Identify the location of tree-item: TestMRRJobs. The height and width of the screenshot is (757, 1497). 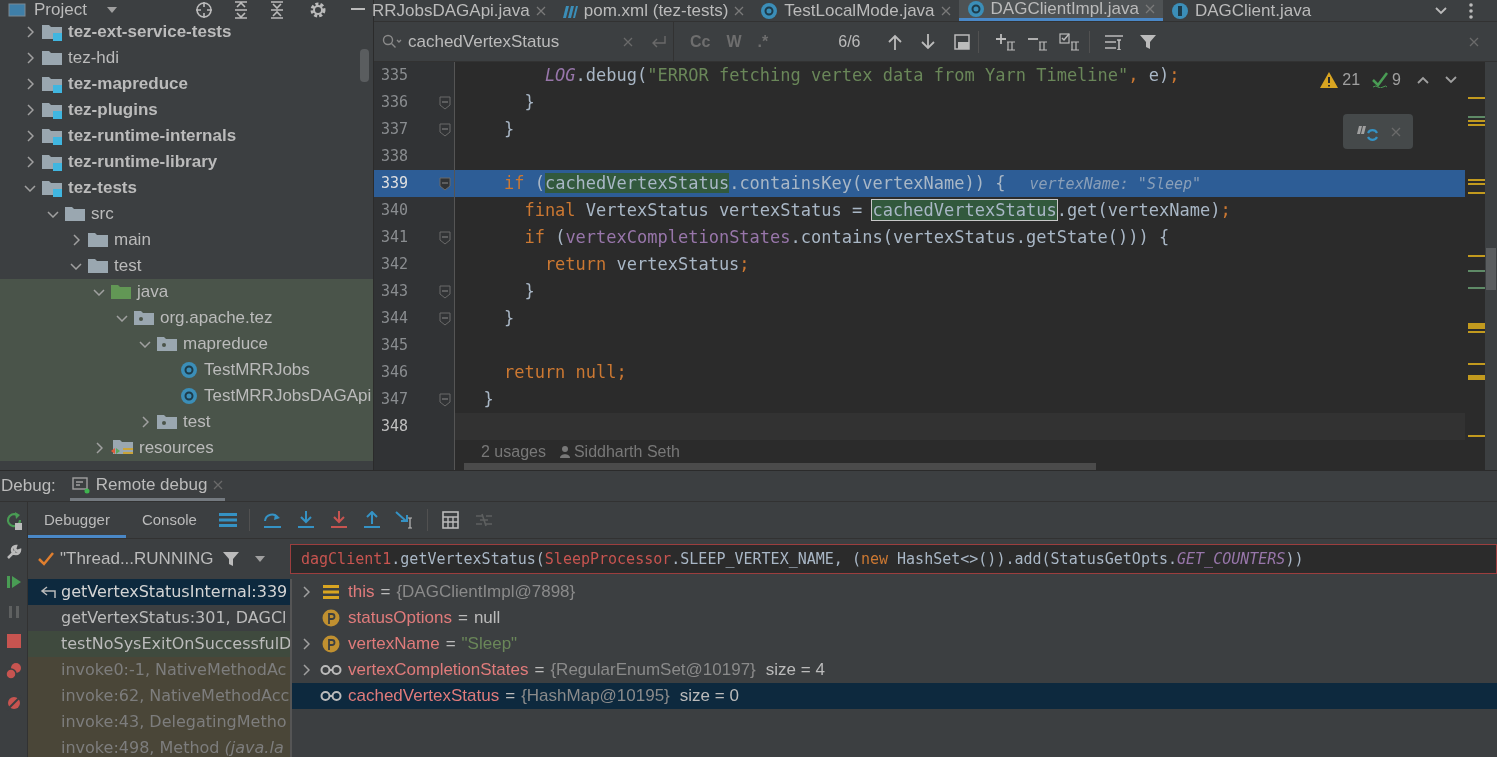
(186, 370).